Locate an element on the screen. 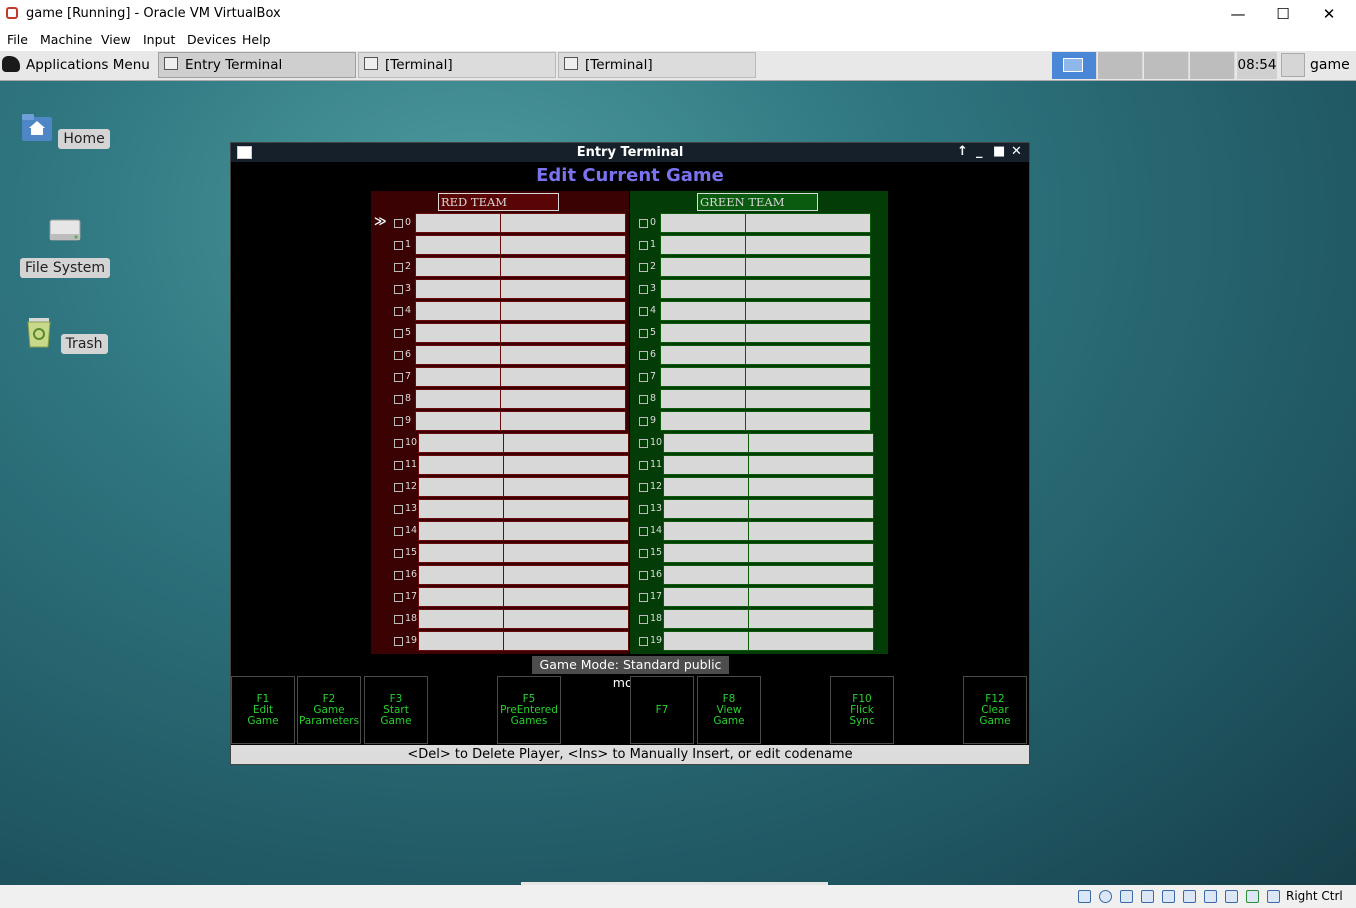  red-player-row: 18 is located at coordinates (500, 620).